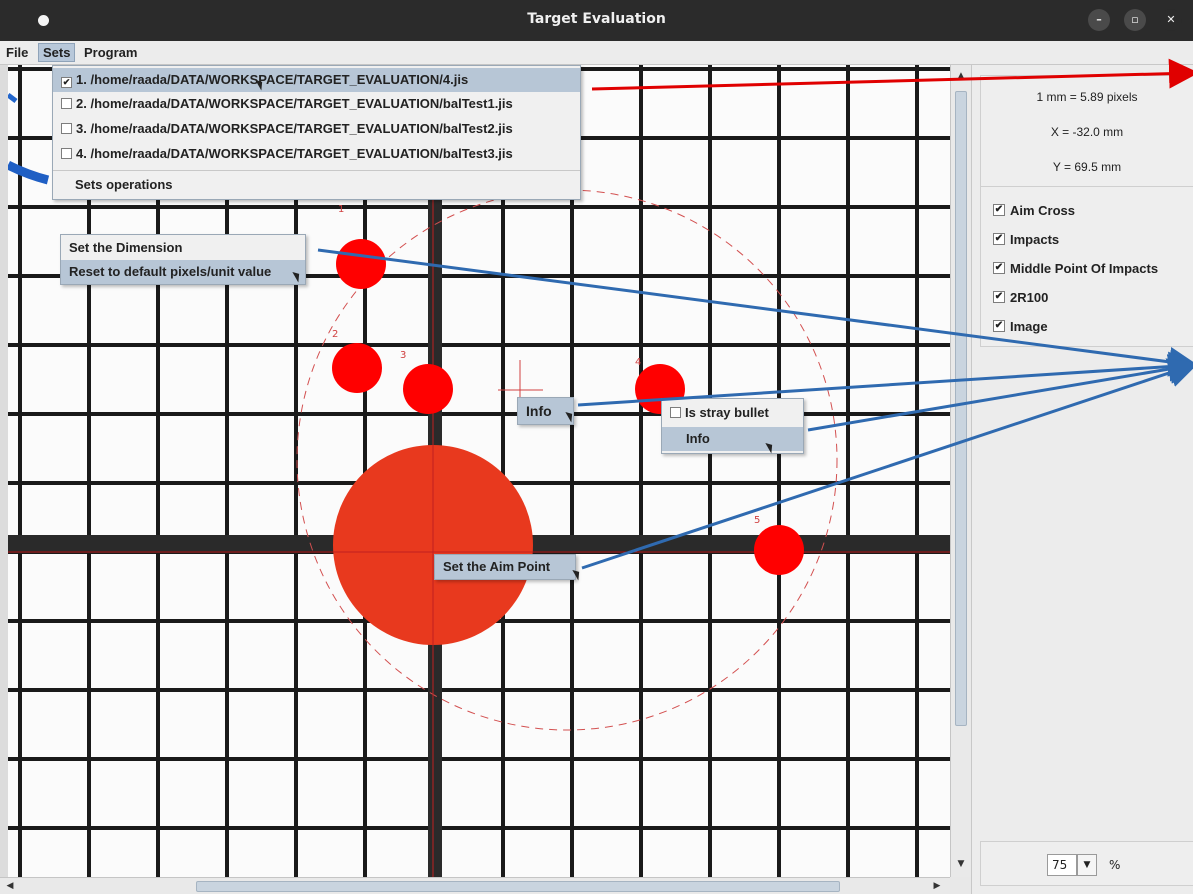  Describe the element at coordinates (1020, 297) in the screenshot. I see `2r100-checkbox: ✔ 2R100` at that location.